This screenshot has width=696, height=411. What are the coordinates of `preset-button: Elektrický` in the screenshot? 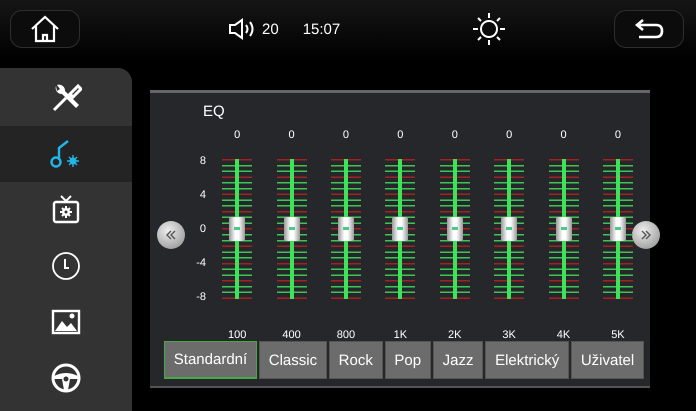 It's located at (527, 360).